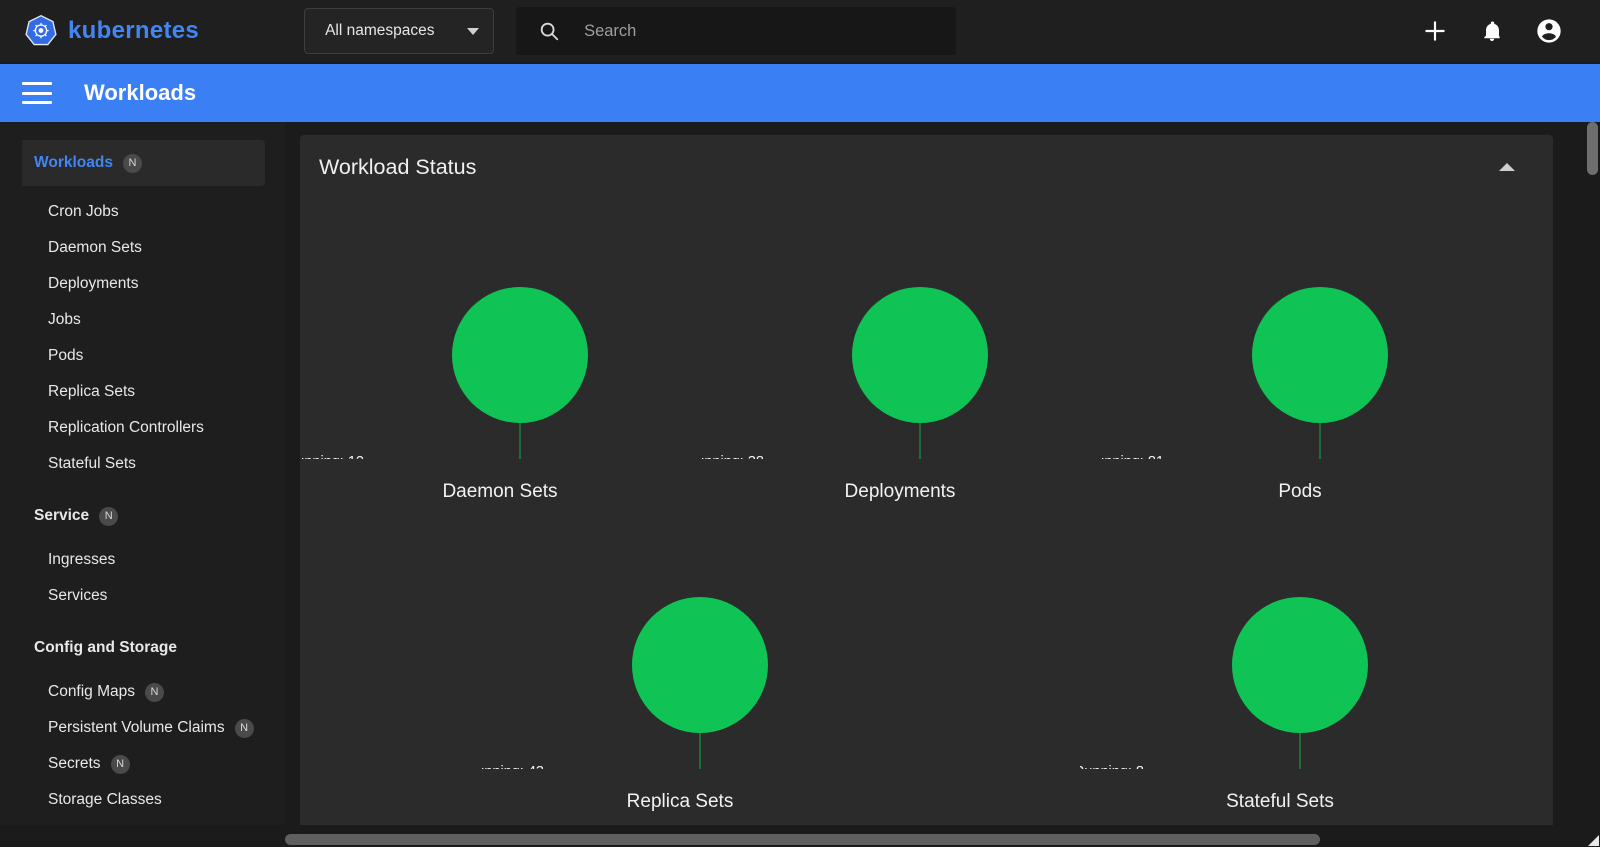 Image resolution: width=1600 pixels, height=847 pixels. What do you see at coordinates (74, 763) in the screenshot?
I see `sidebar-item-label: Secrets` at bounding box center [74, 763].